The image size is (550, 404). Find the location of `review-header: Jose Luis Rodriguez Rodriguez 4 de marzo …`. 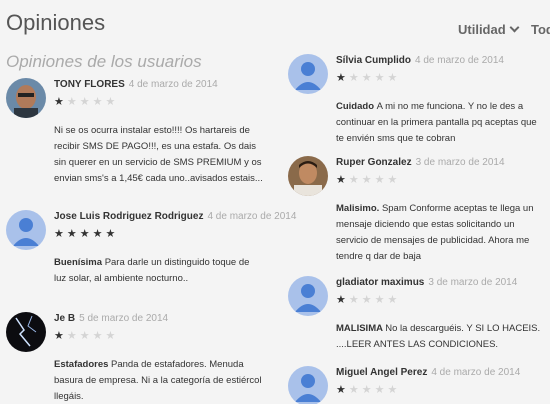

review-header: Jose Luis Rodriguez Rodriguez 4 de marzo … is located at coordinates (175, 217).